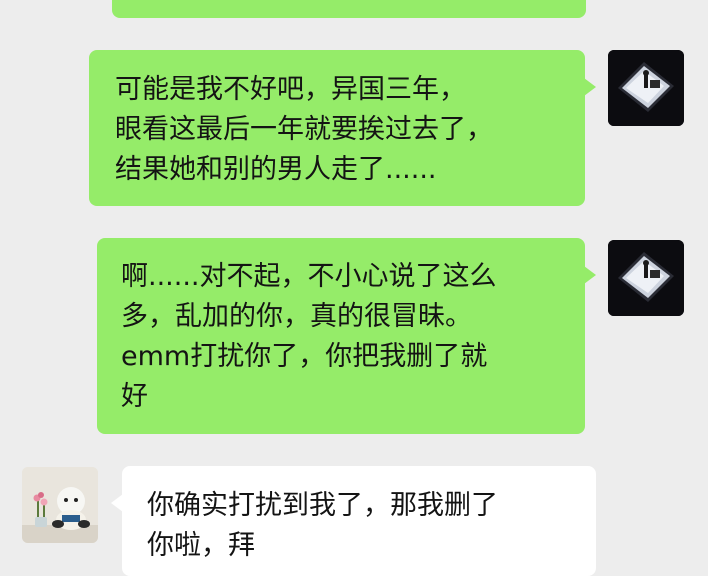  I want to click on plush-toy-avatar-icon, so click(60, 505).